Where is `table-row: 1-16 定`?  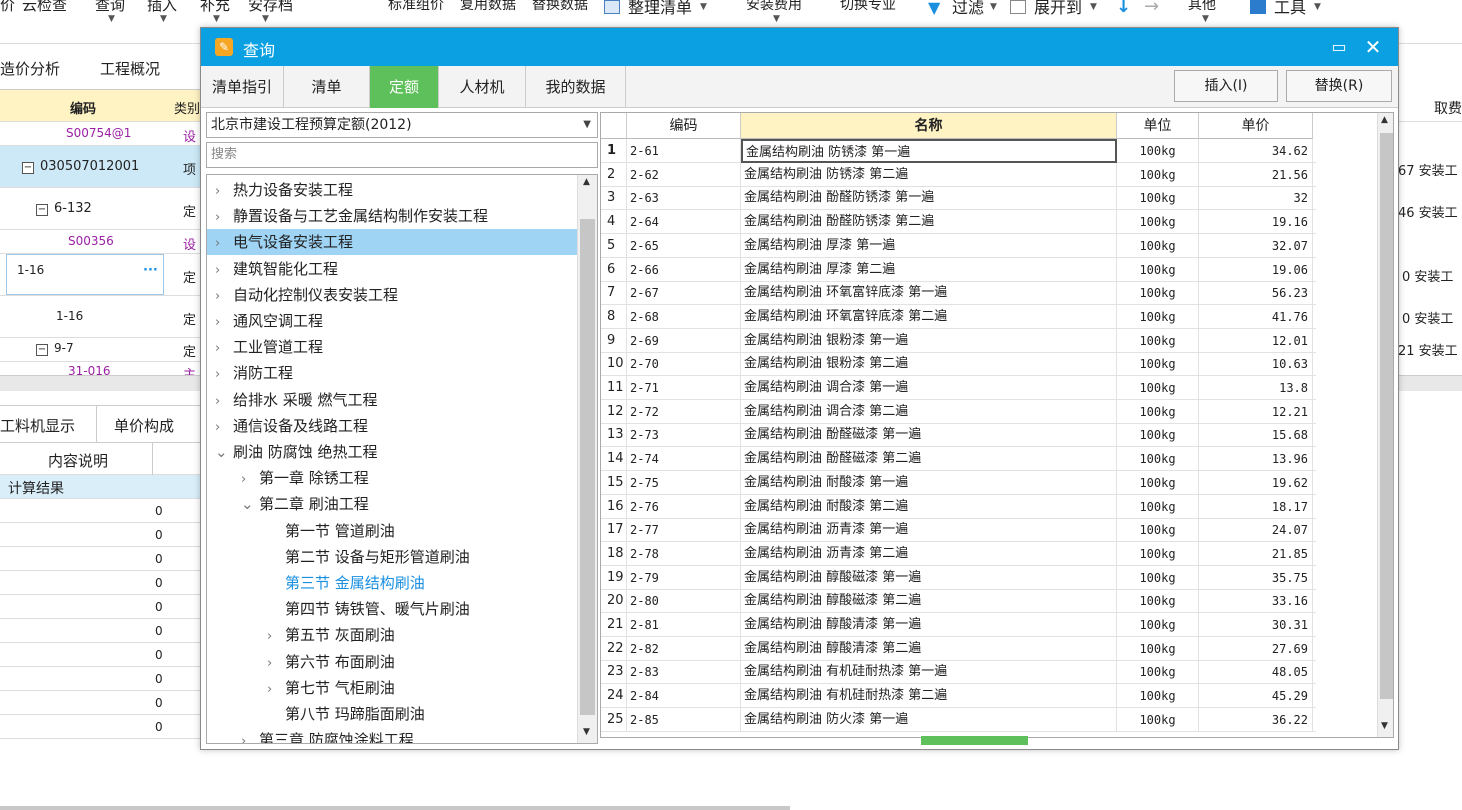 table-row: 1-16 定 is located at coordinates (100, 317).